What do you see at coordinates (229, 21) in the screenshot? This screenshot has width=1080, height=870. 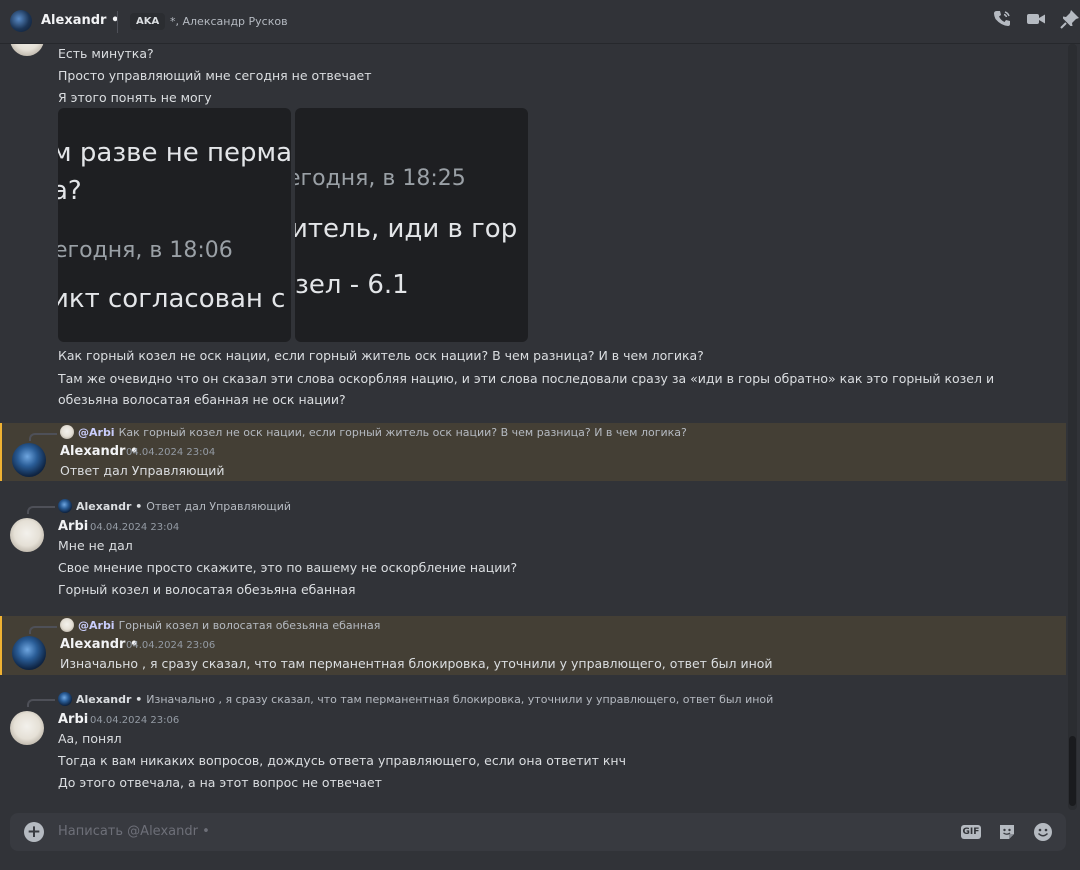 I see `aka-names: *, Александр Русков` at bounding box center [229, 21].